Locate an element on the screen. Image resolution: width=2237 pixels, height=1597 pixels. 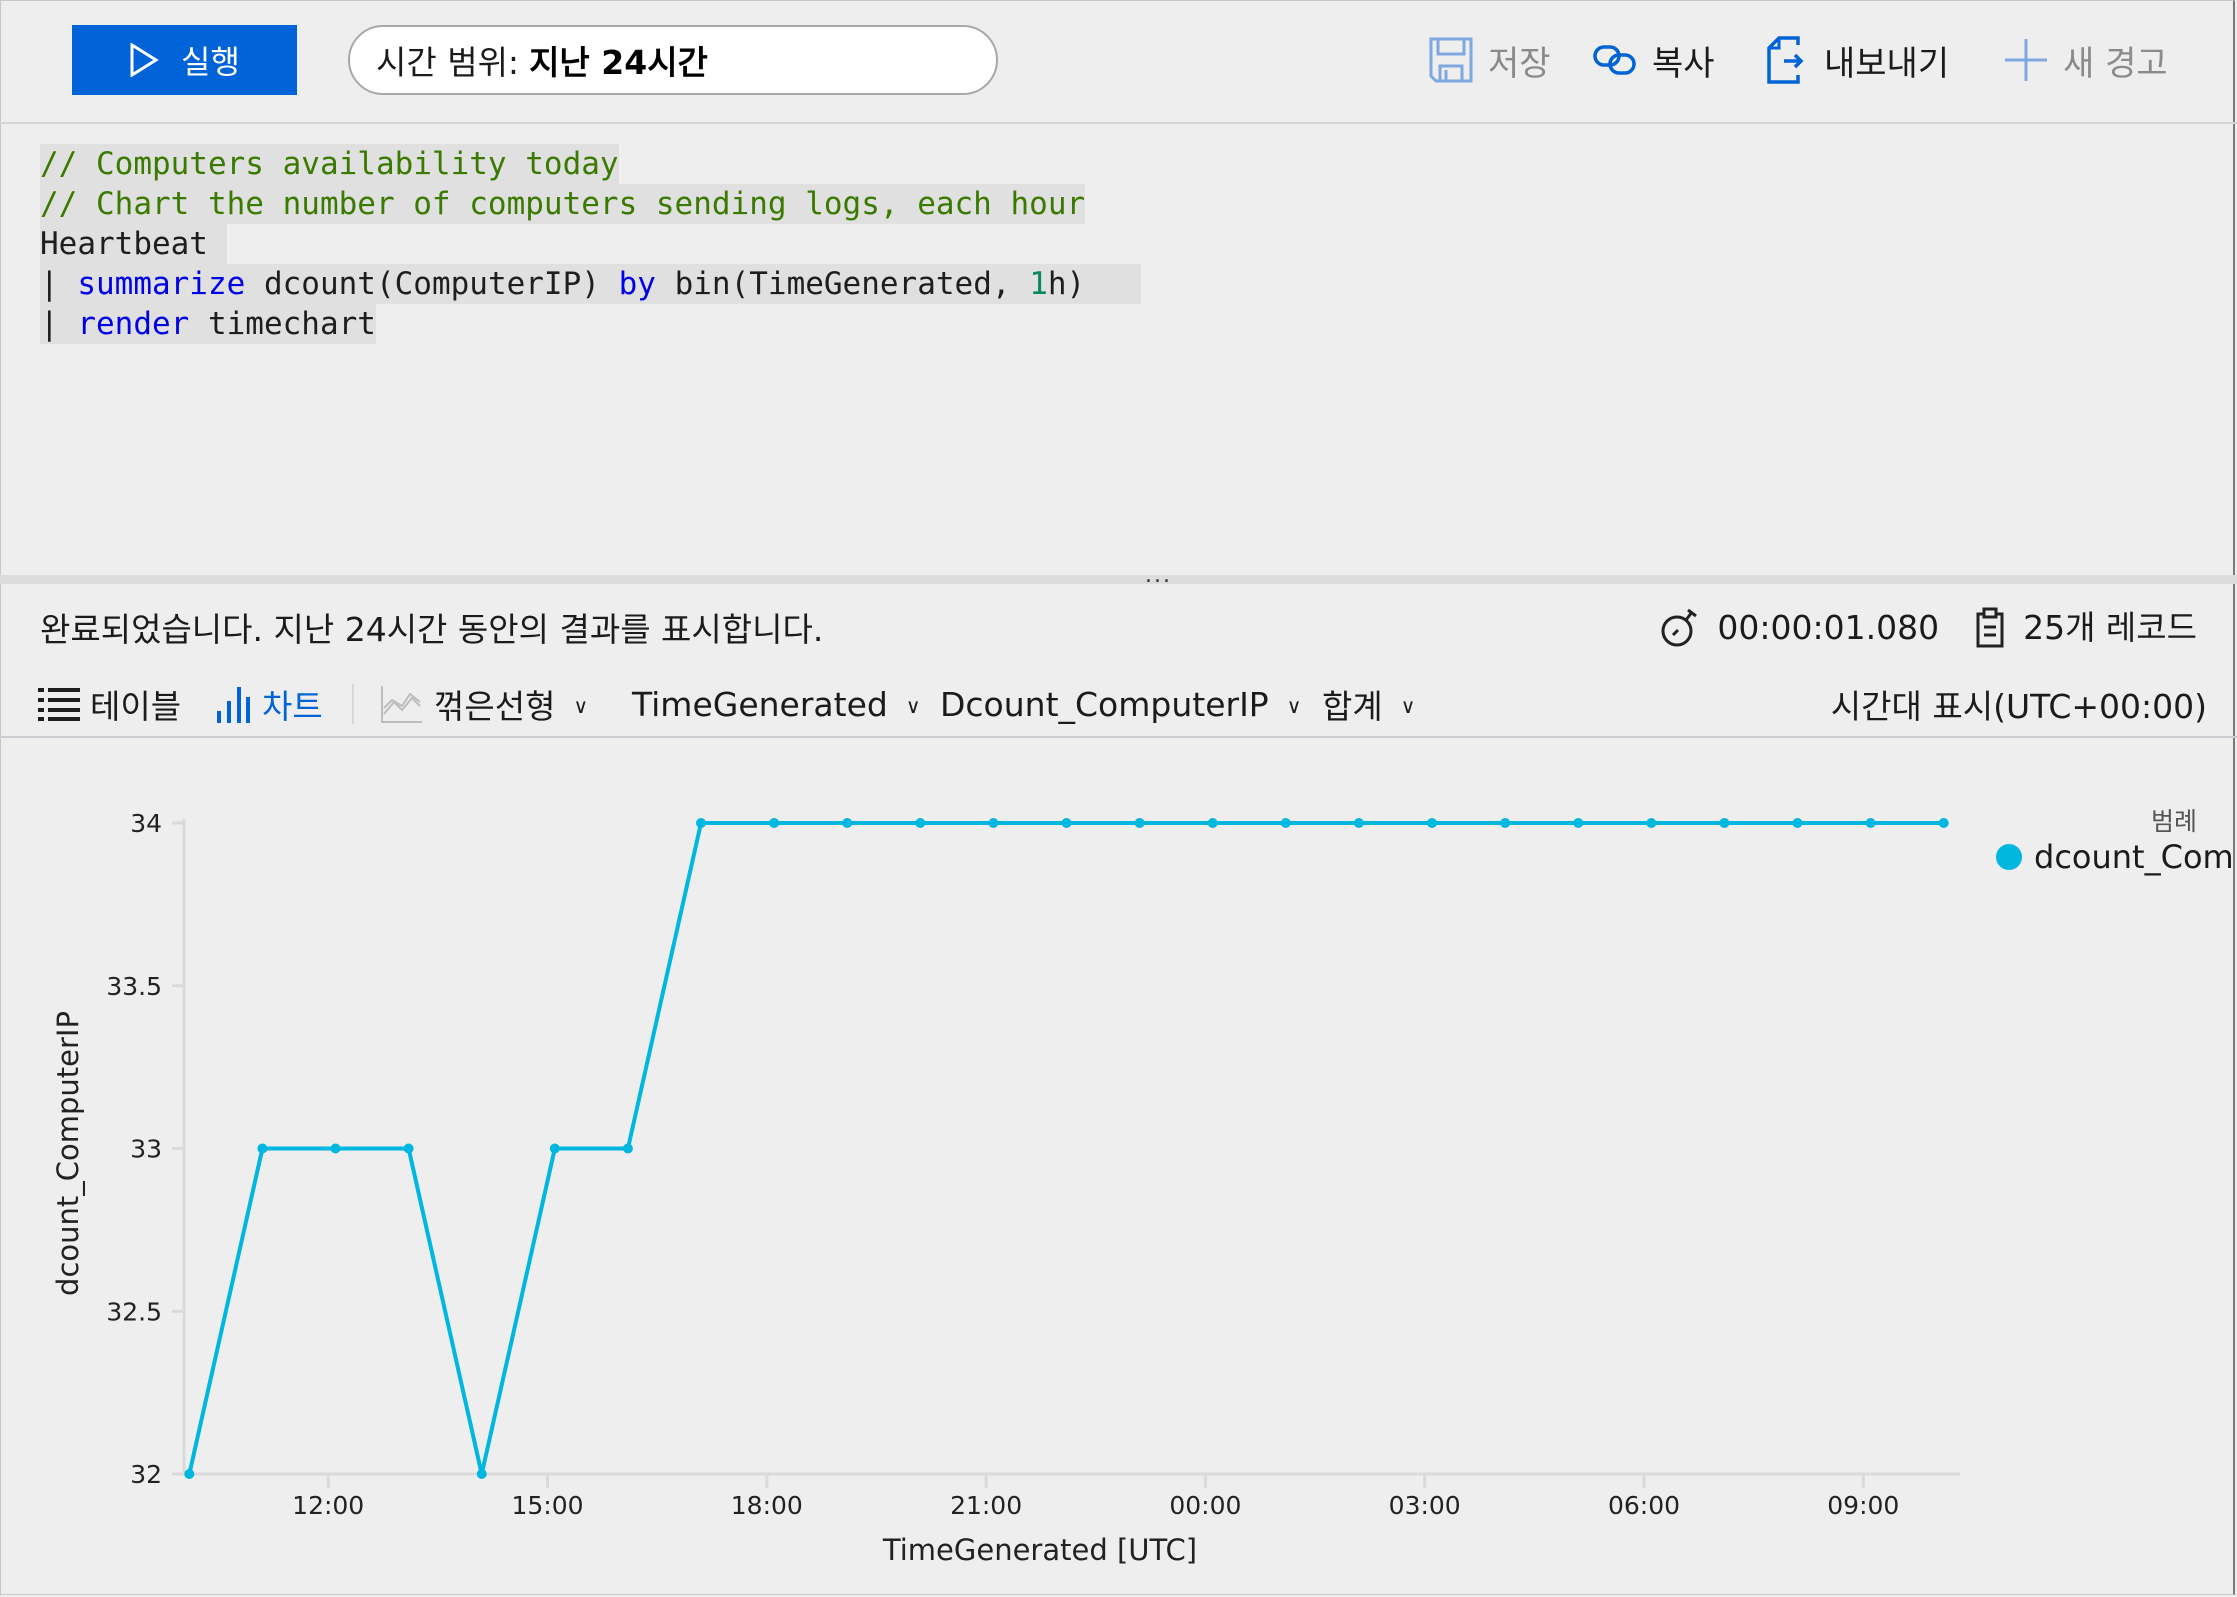
save-button: 저장 is located at coordinates (1489, 60).